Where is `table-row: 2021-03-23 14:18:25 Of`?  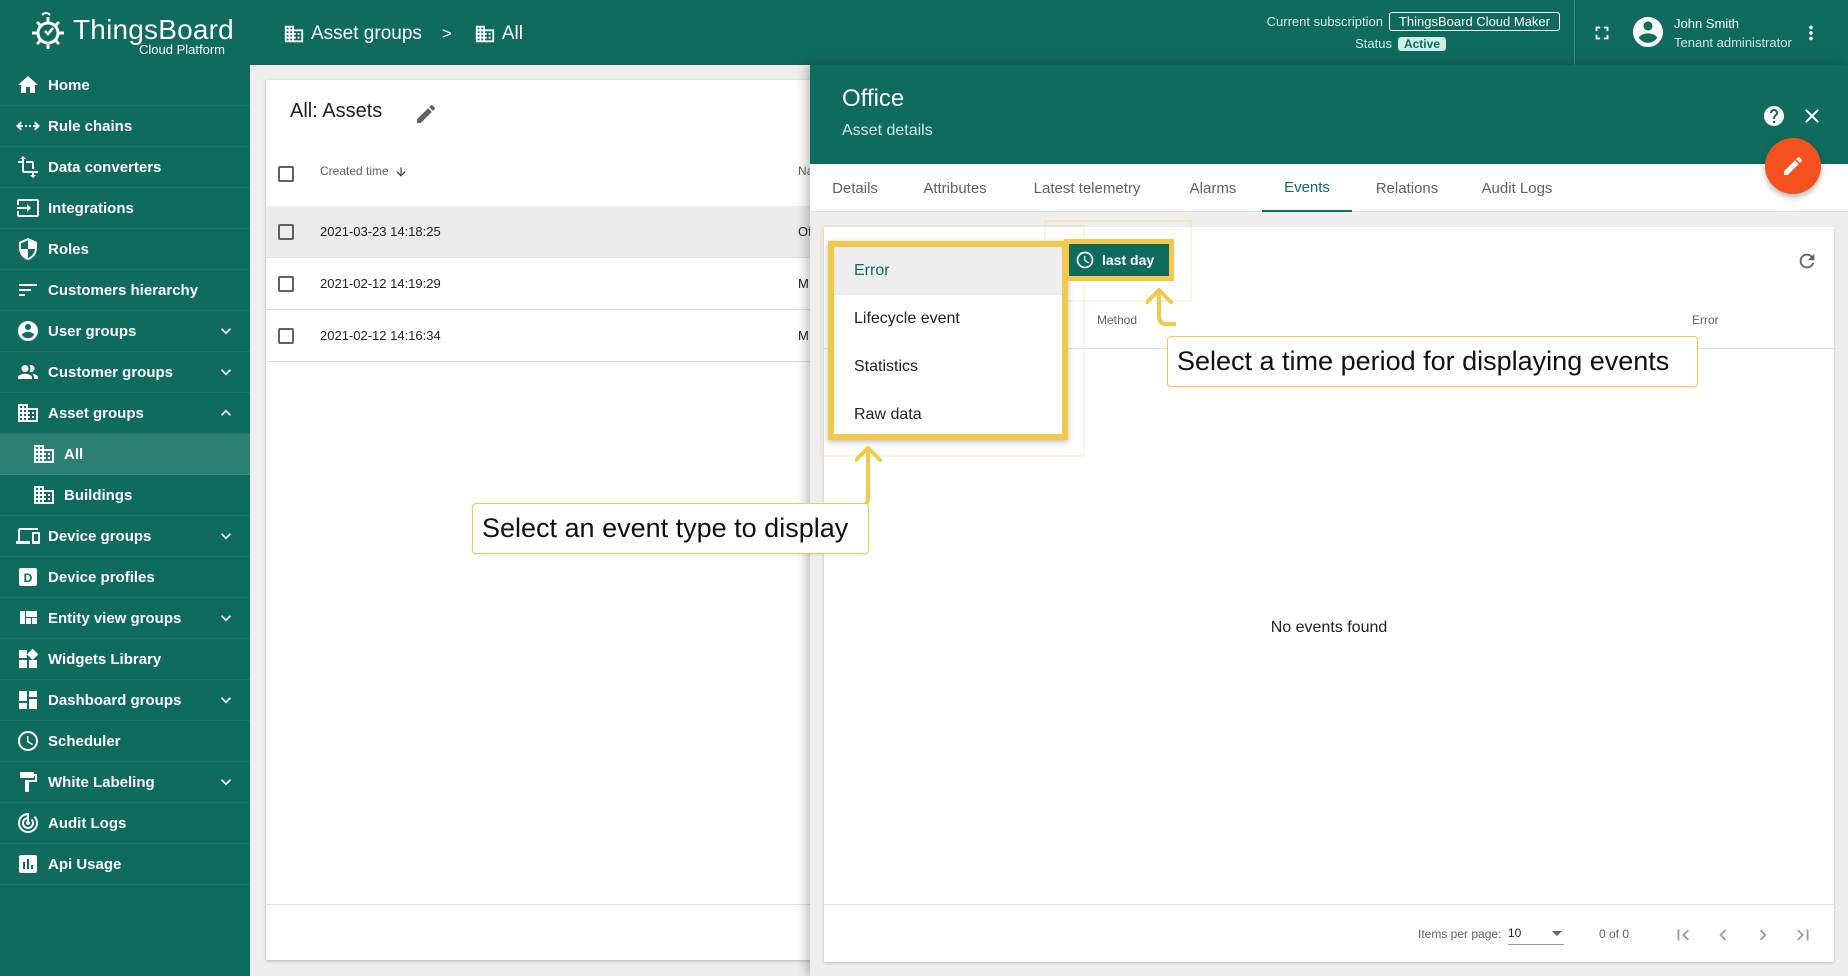
table-row: 2021-03-23 14:18:25 Of is located at coordinates (541, 232).